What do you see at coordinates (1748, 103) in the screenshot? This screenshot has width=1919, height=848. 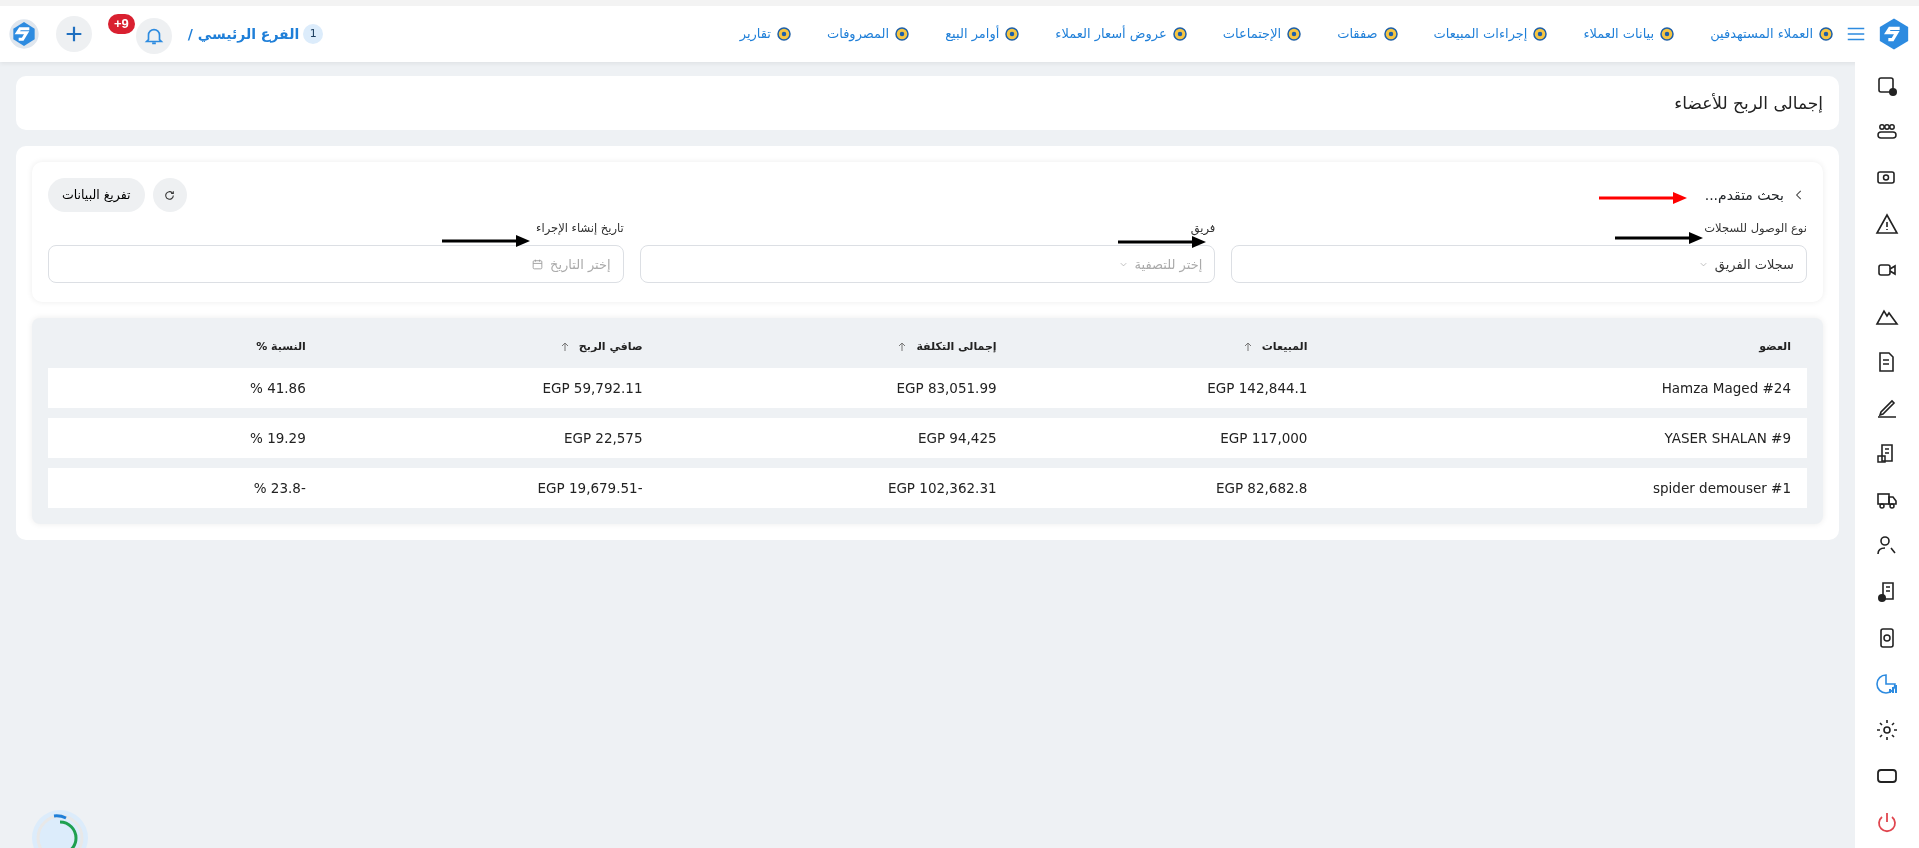 I see `page-title: إجمالى الربح للأعضاء` at bounding box center [1748, 103].